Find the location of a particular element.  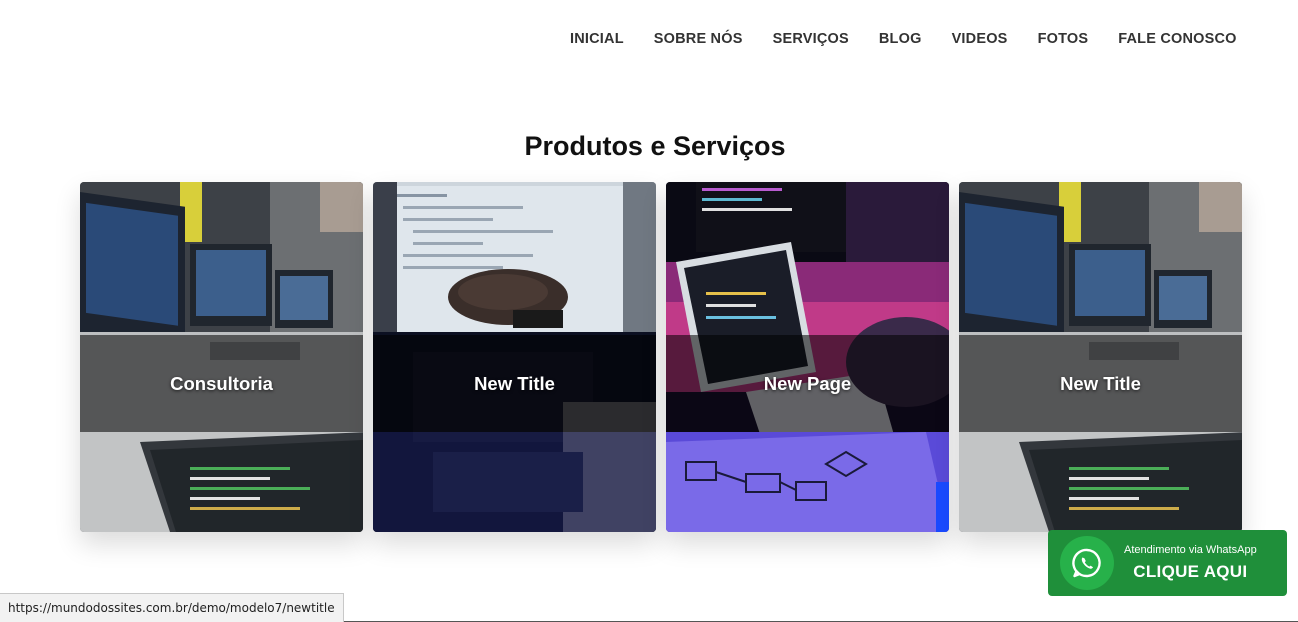

nav-item-blog: BLOG is located at coordinates (900, 39).